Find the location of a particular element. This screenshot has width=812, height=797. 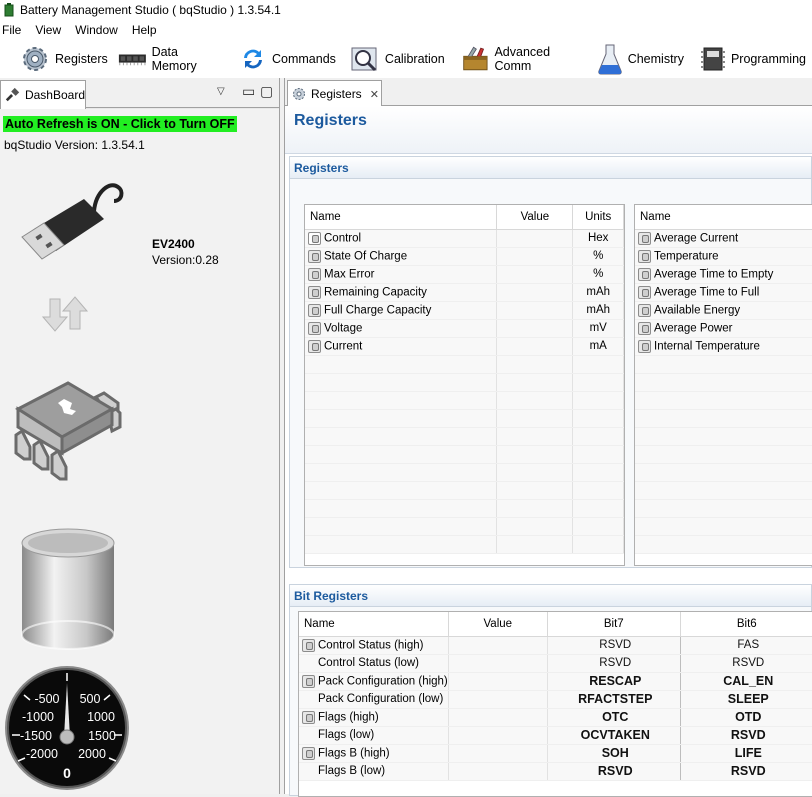

bit-register-name: Flags (low) is located at coordinates (346, 735).